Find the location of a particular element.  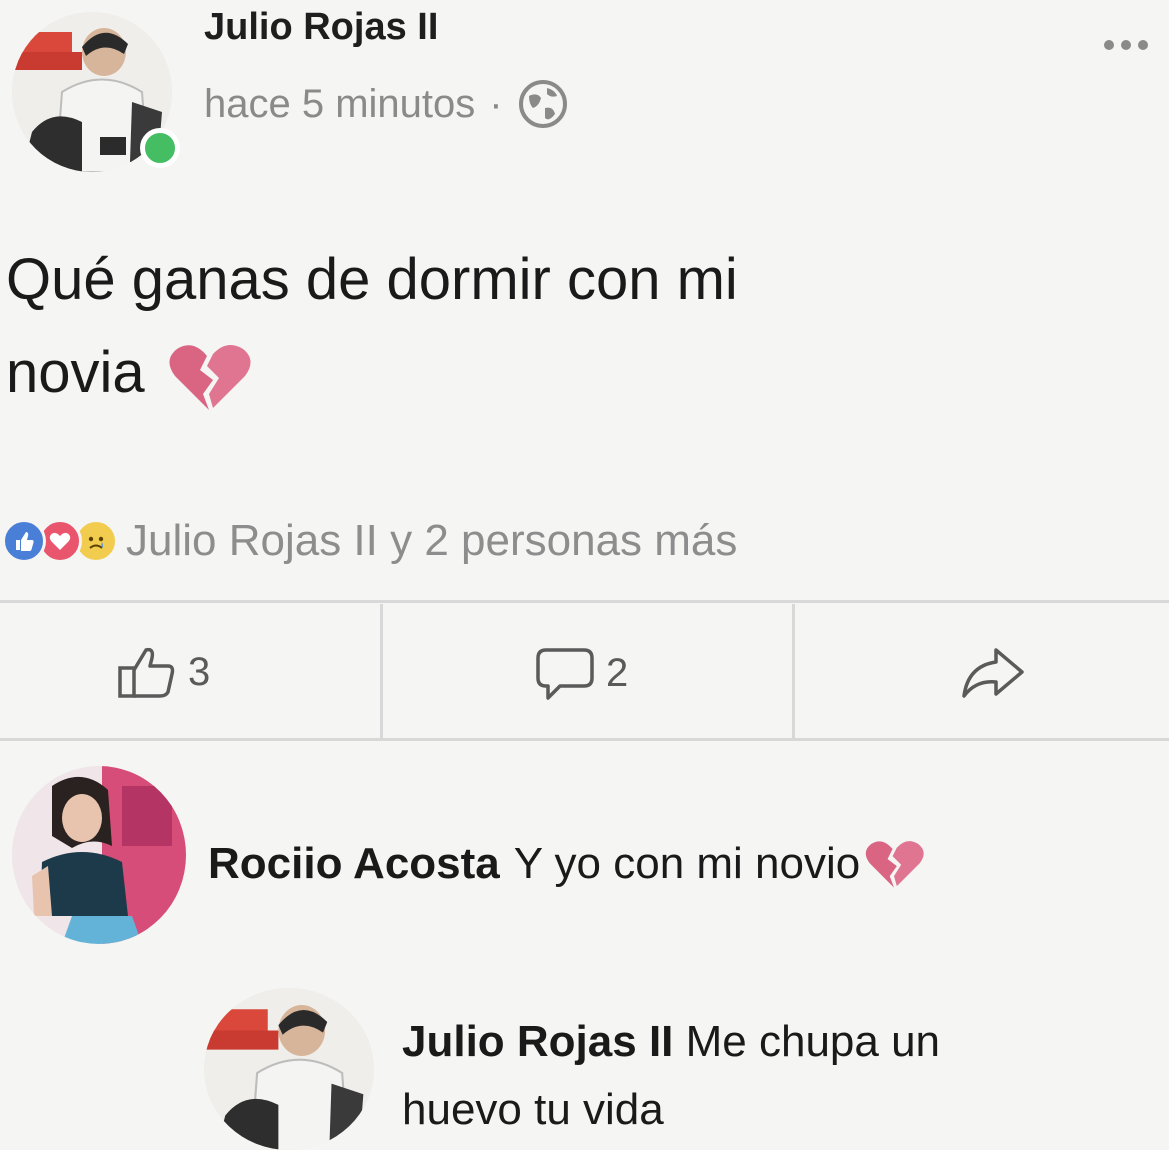

reply-author-avatar is located at coordinates (289, 1069).